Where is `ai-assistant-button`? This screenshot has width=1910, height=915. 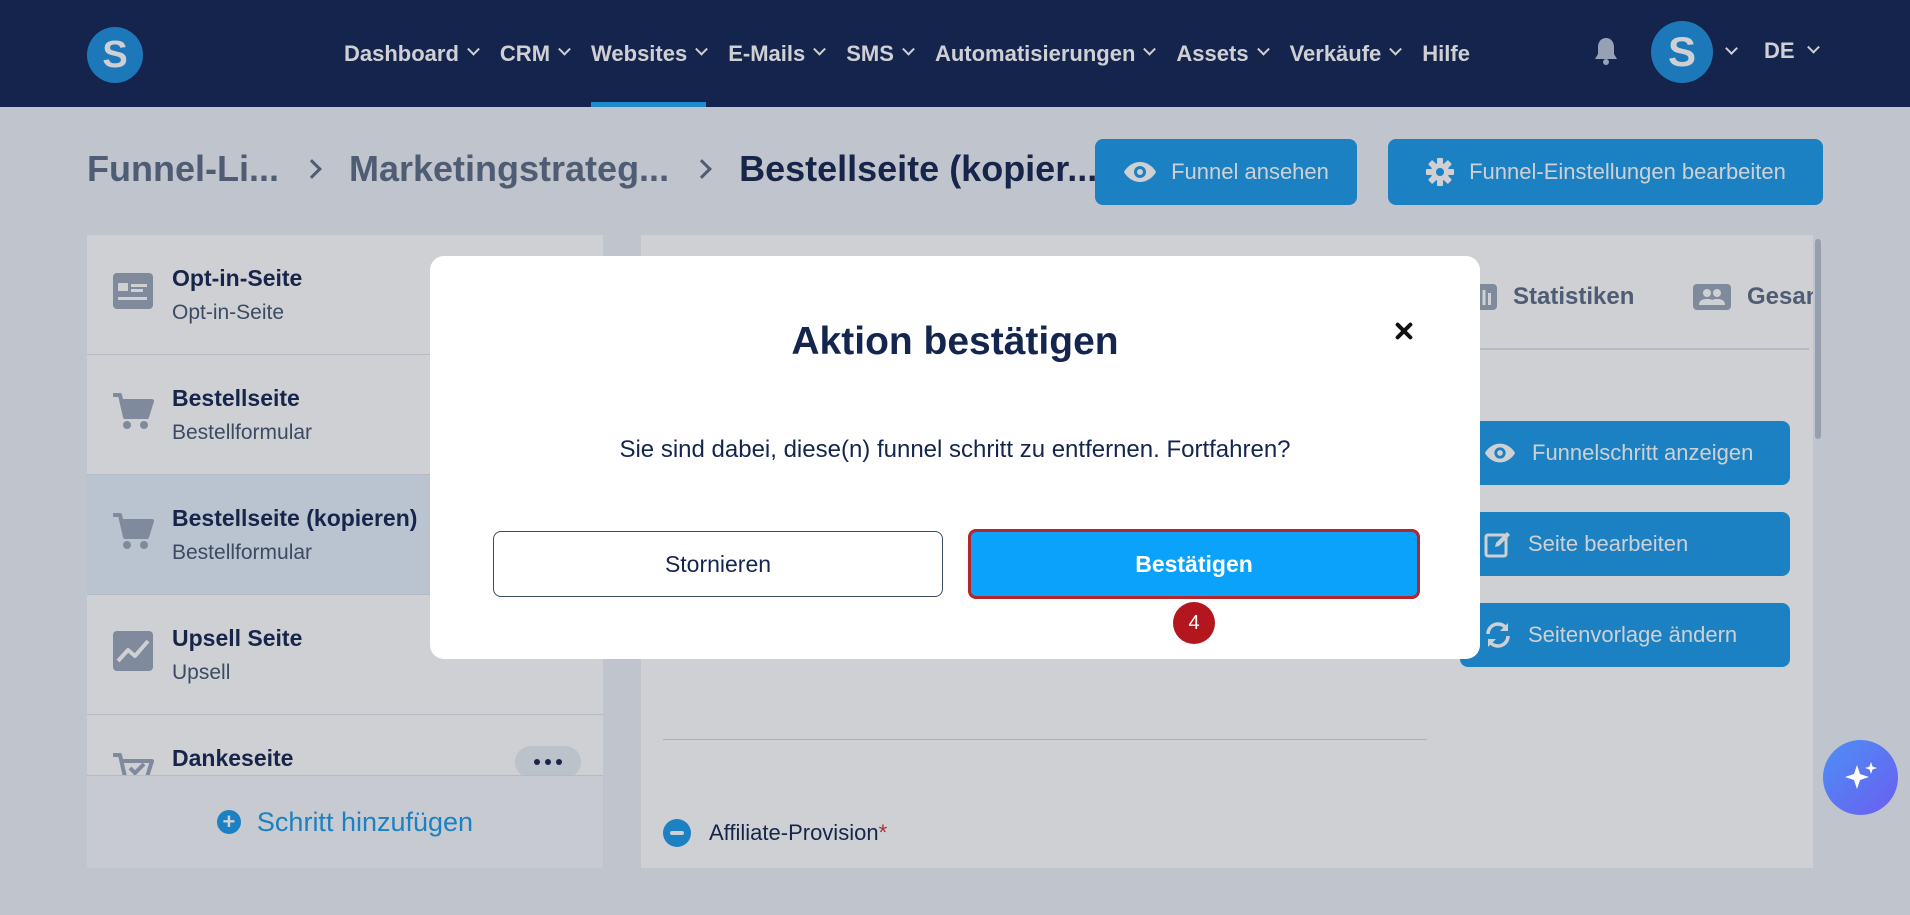
ai-assistant-button is located at coordinates (1860, 777).